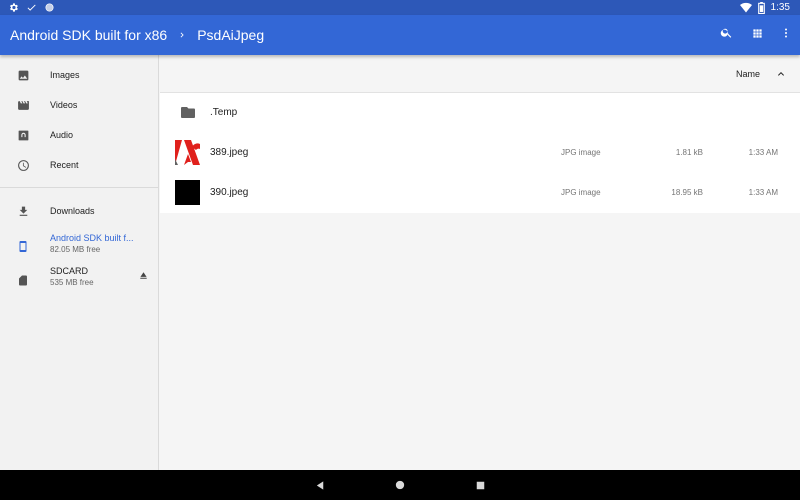  Describe the element at coordinates (79, 135) in the screenshot. I see `drawer-item-audio: Audio` at that location.